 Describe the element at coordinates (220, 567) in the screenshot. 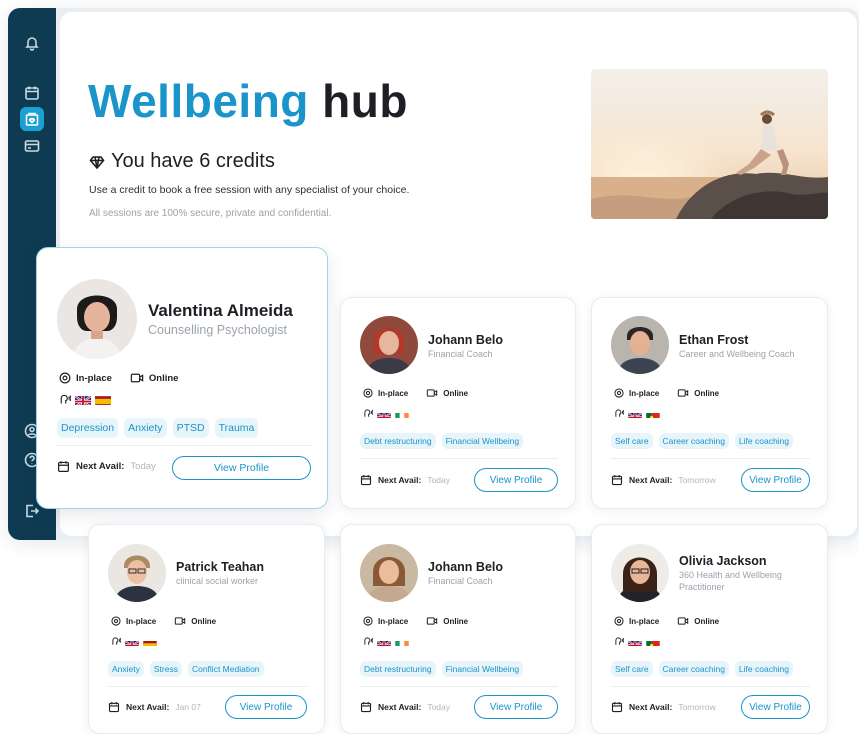

I see `specialist-name: Patrick Teahan` at that location.